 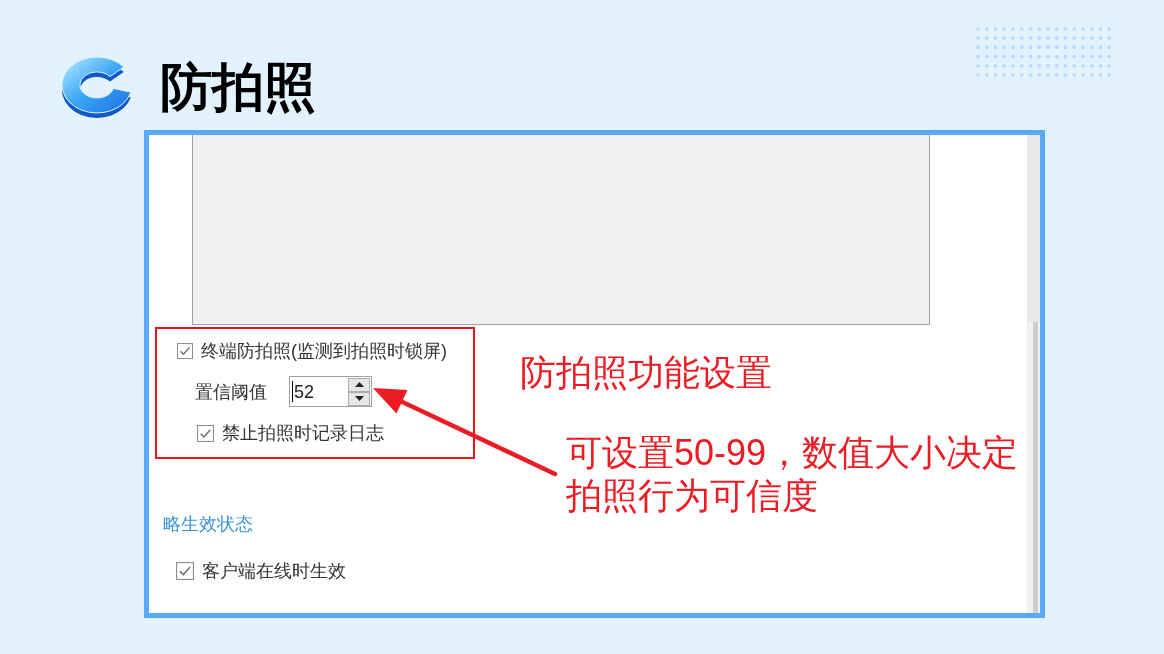 What do you see at coordinates (359, 398) in the screenshot?
I see `down-triangle-icon` at bounding box center [359, 398].